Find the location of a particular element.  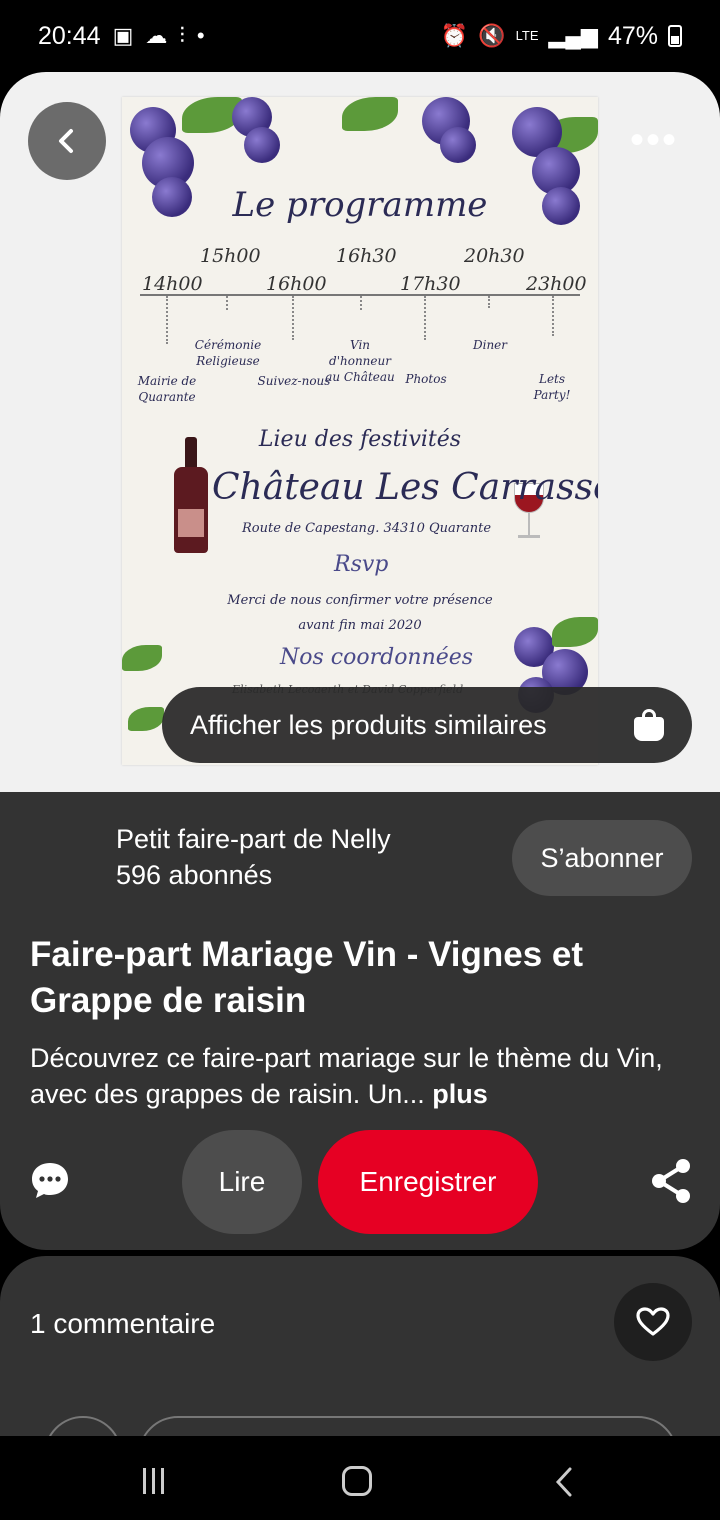

read-button: Lire is located at coordinates (242, 1182).